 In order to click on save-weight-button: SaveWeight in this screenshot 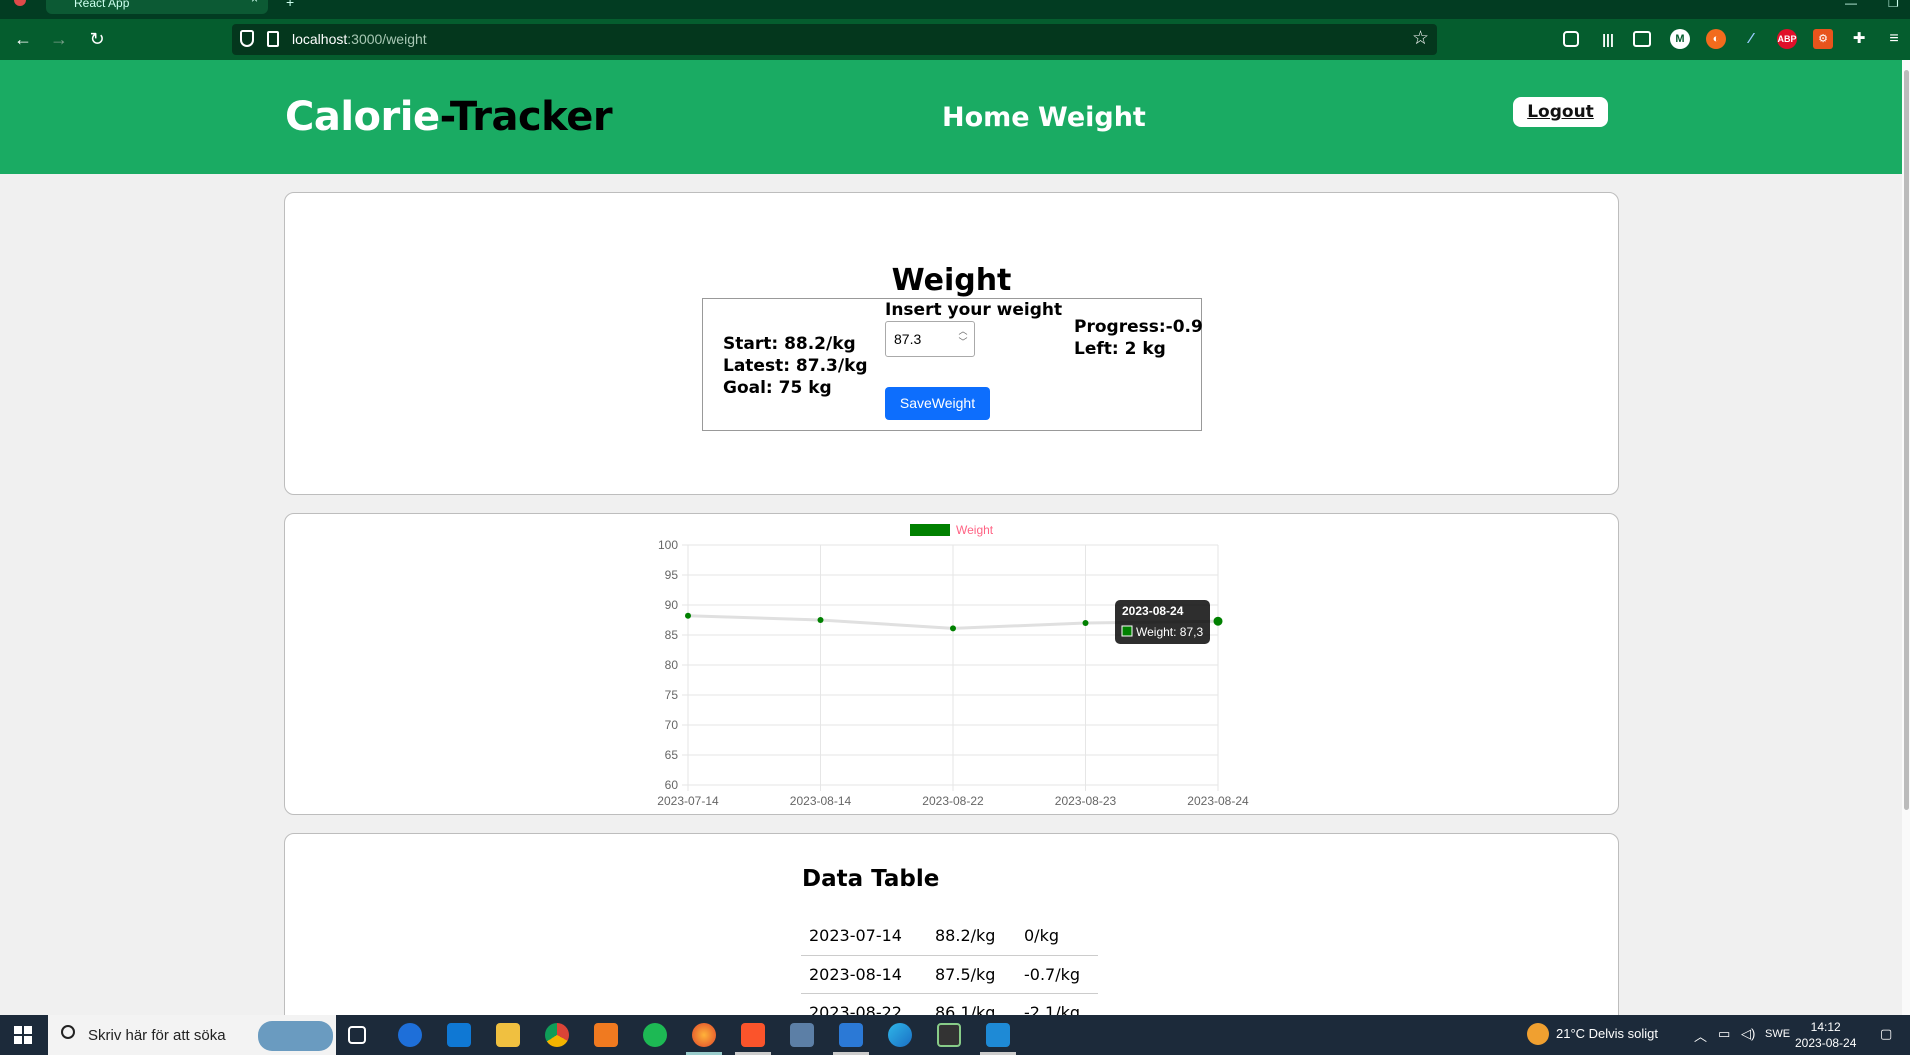, I will do `click(937, 403)`.